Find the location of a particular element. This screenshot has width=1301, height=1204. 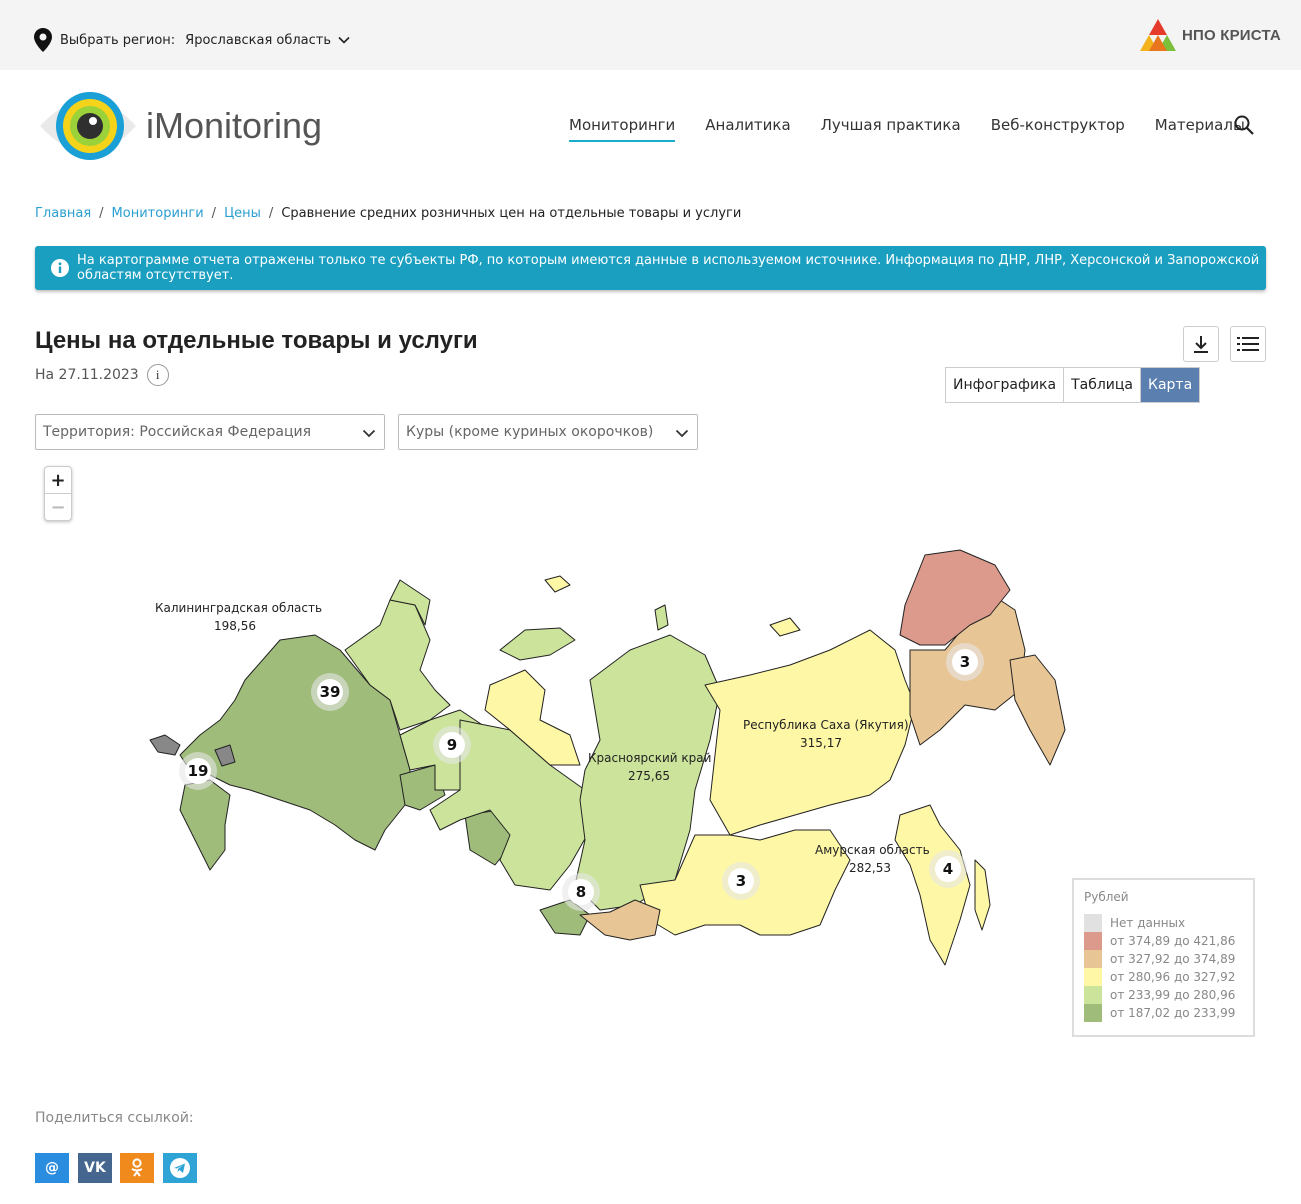

view-switcher: Инфографика Таблица Карта is located at coordinates (1073, 385).